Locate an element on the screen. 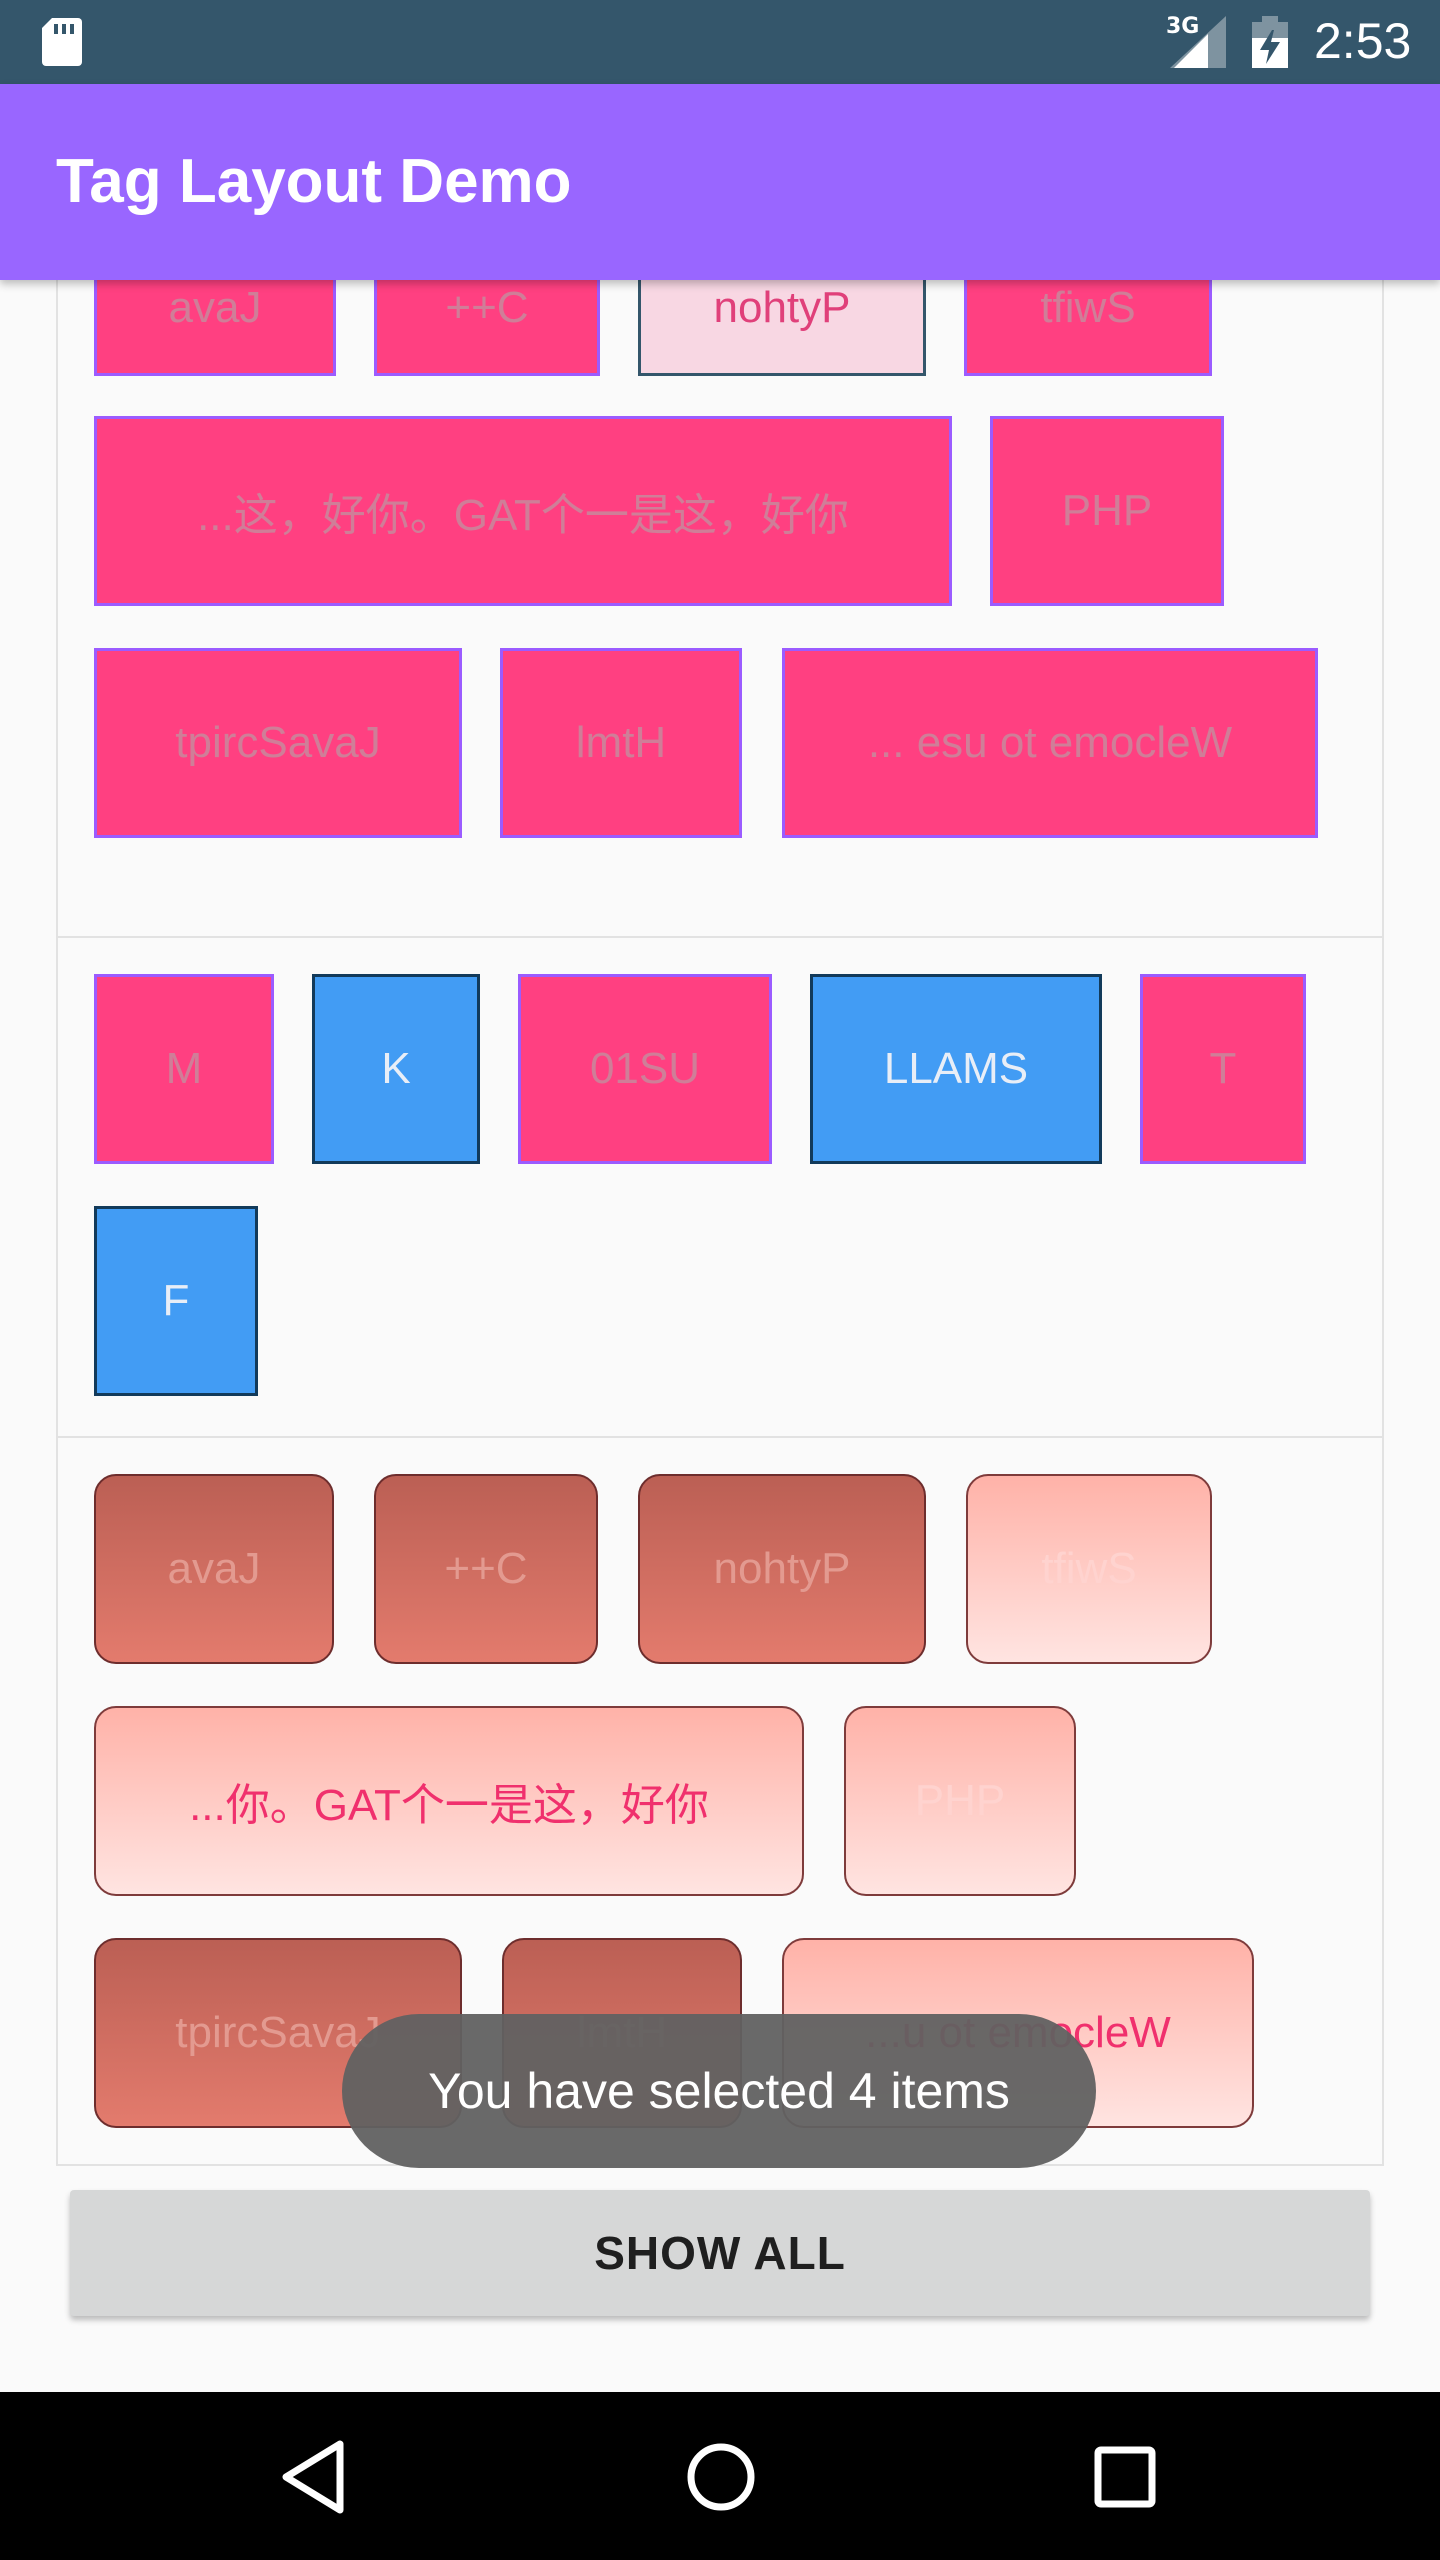  home-icon is located at coordinates (721, 2477).